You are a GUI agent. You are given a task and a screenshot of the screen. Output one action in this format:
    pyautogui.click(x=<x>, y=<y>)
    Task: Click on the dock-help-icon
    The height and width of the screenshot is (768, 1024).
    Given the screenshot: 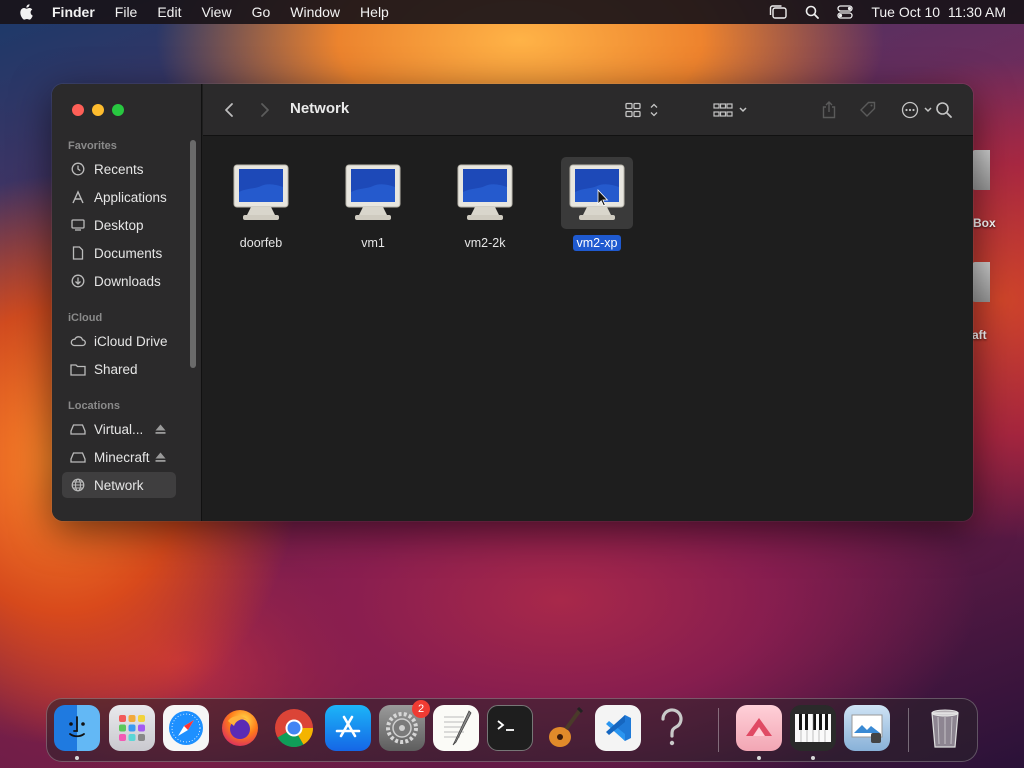 What is the action you would take?
    pyautogui.click(x=672, y=728)
    